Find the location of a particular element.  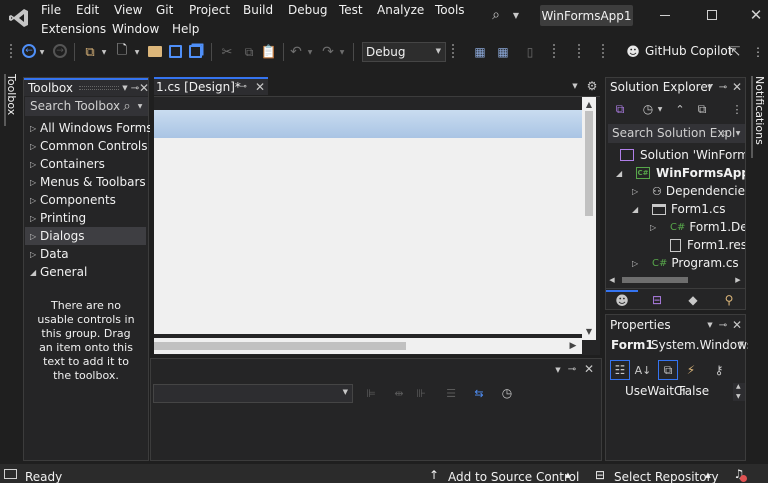

overflow-icon: ⋮ is located at coordinates (758, 52).